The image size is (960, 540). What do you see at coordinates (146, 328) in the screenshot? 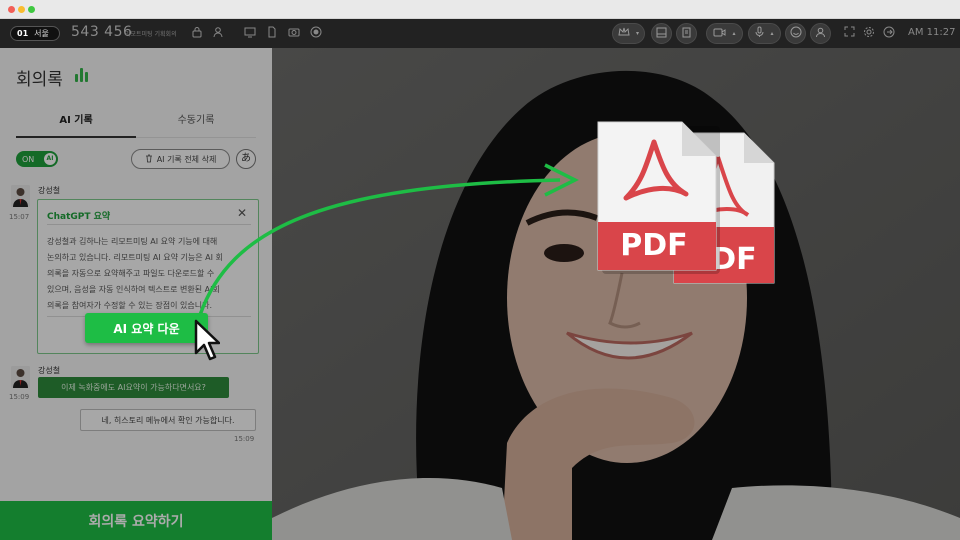
I see `ai-summary-download-button: AI 요약 다운` at bounding box center [146, 328].